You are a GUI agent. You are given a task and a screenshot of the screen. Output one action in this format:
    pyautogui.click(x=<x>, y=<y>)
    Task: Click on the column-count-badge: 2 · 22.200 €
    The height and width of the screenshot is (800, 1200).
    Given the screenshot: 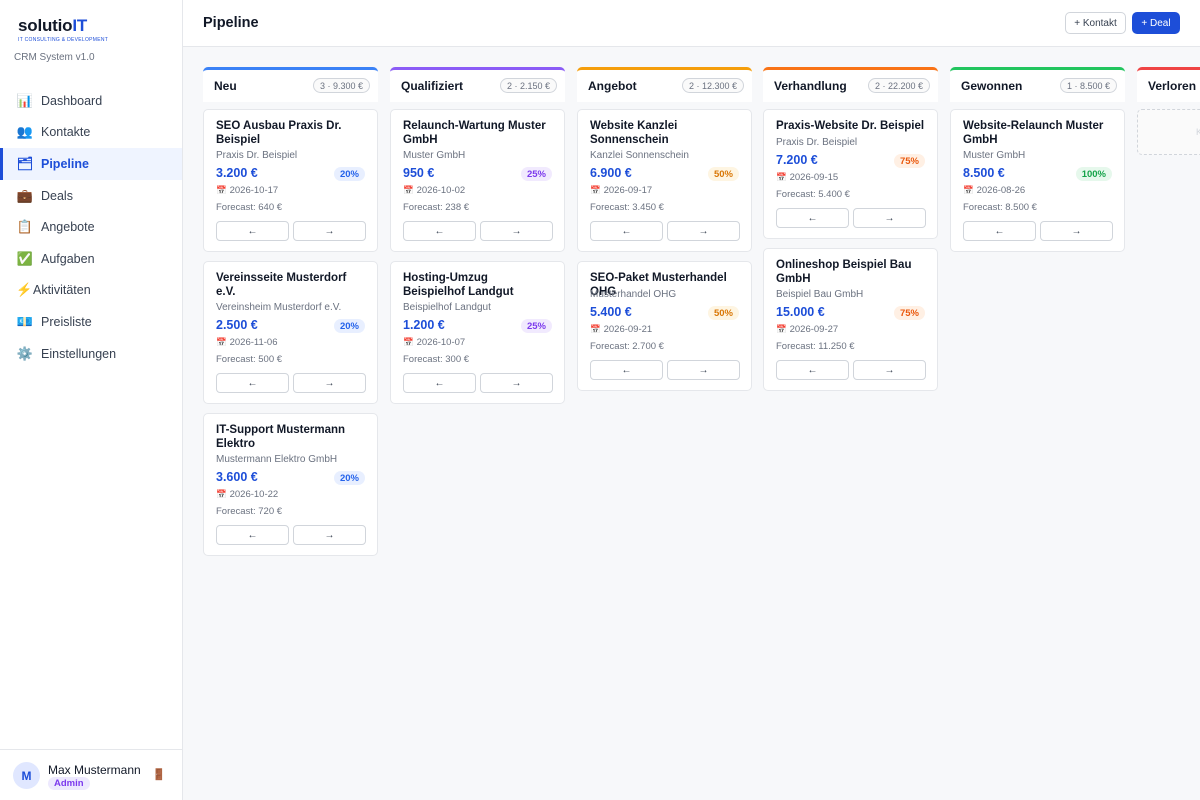 What is the action you would take?
    pyautogui.click(x=898, y=85)
    